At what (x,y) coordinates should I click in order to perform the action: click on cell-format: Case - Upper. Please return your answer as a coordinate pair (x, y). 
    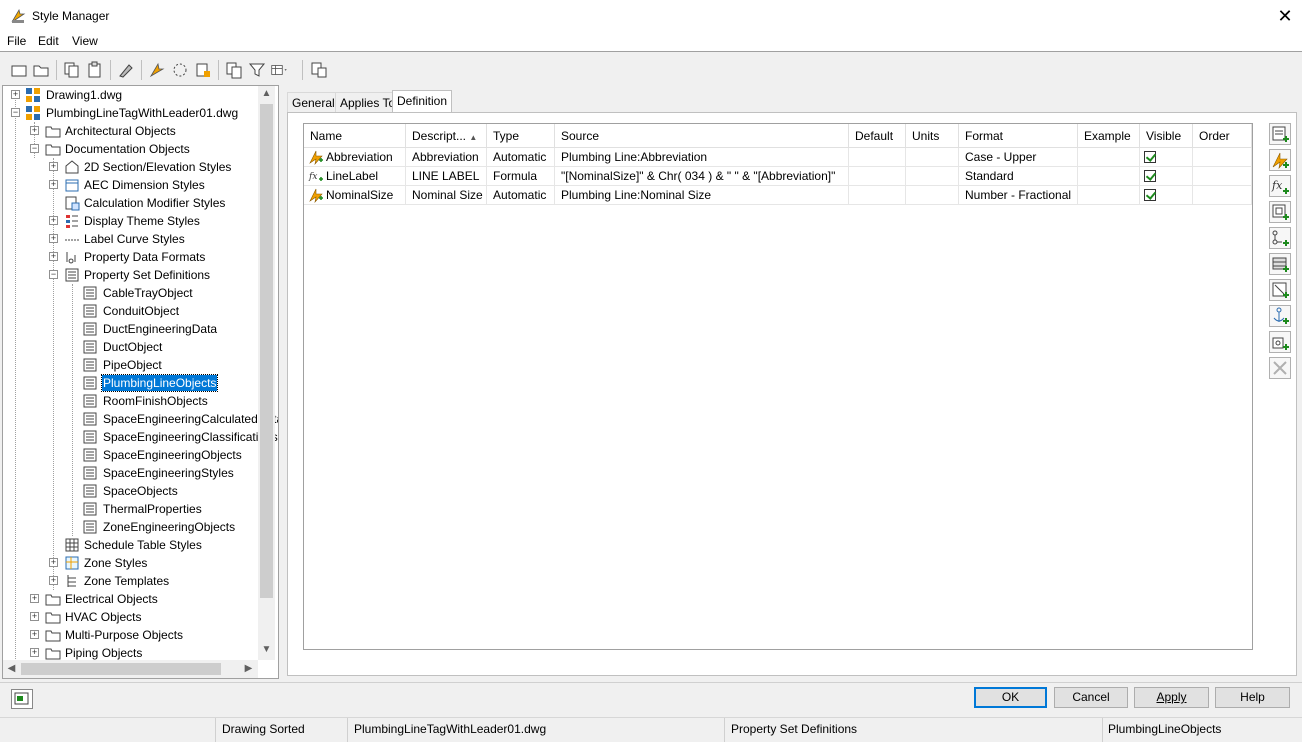
    Looking at the image, I should click on (1018, 157).